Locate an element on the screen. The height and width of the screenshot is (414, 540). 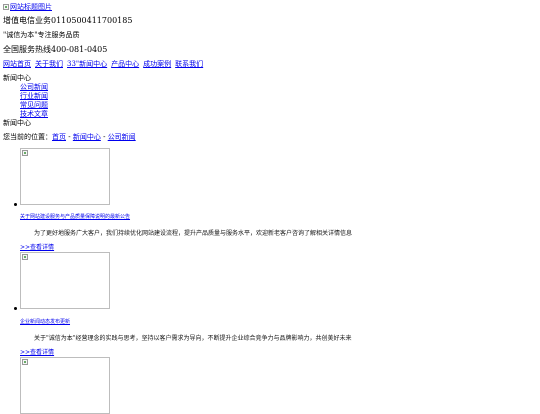
breadcrumb-current: 公司新闻 is located at coordinates (122, 137).